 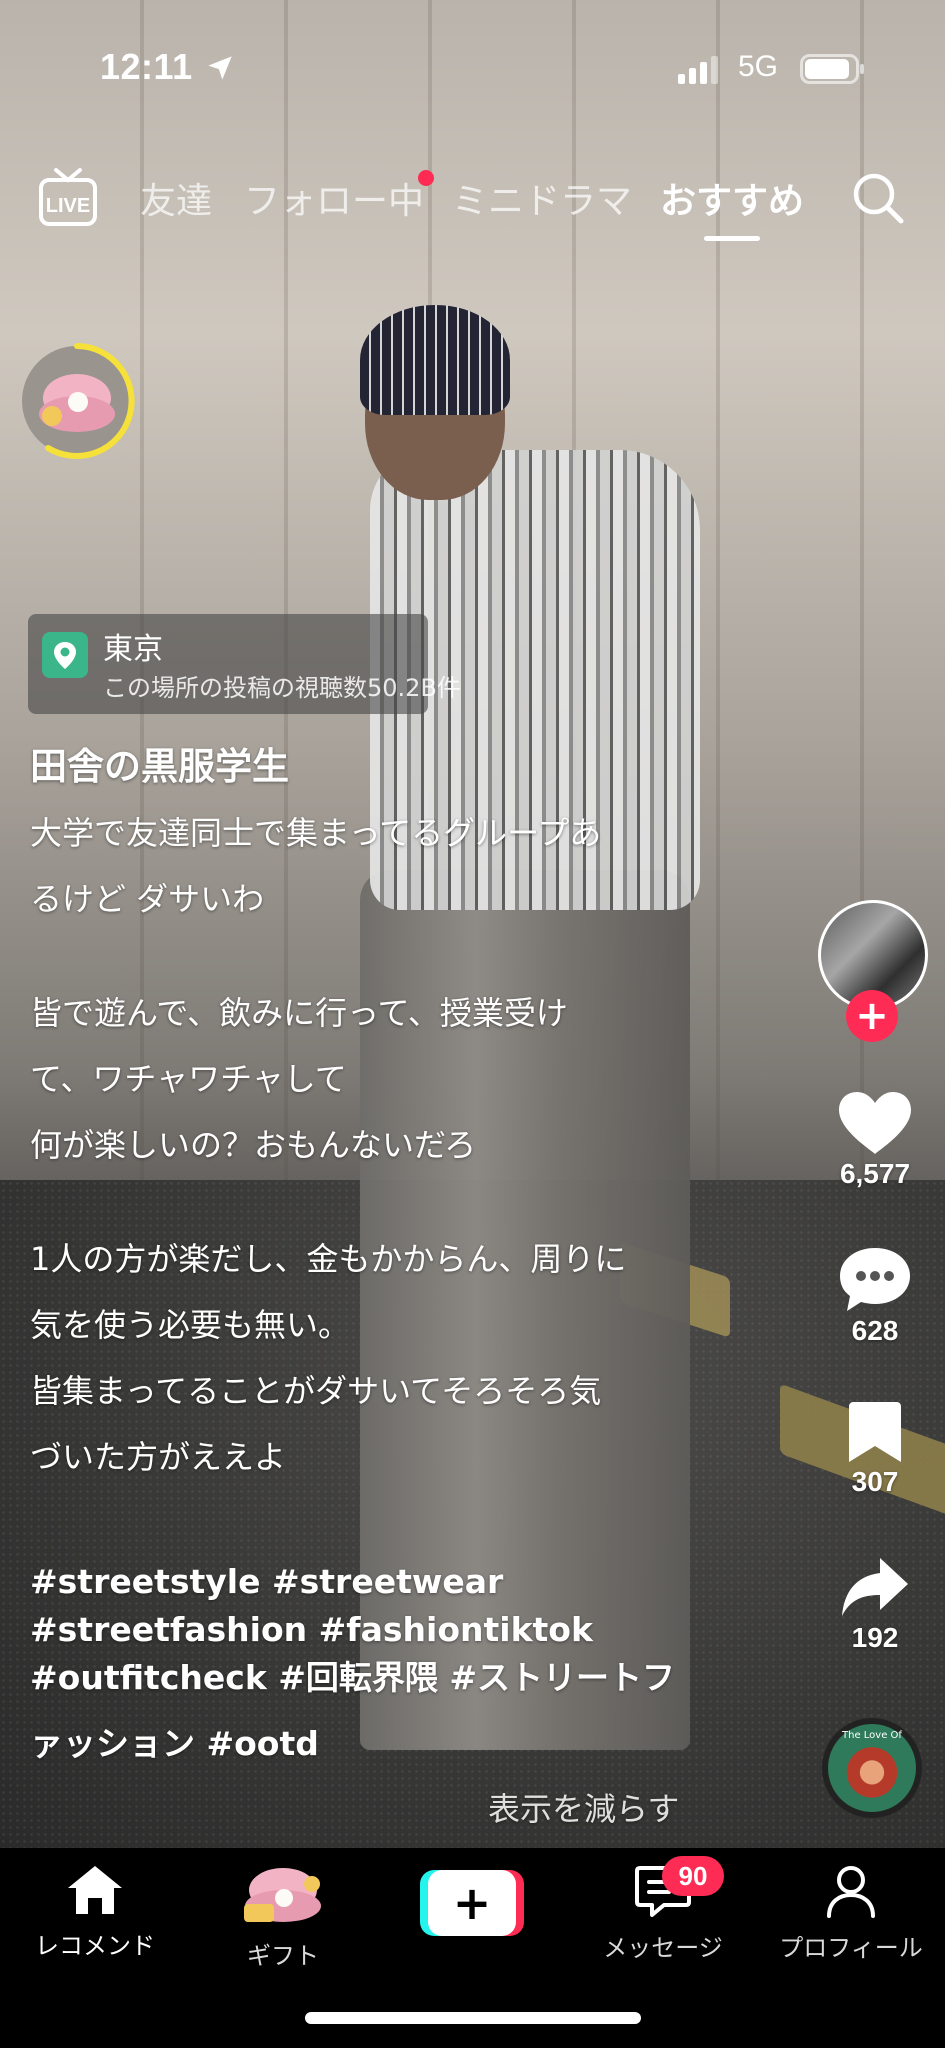 I want to click on description-line: 気を使う必要も無い。, so click(x=190, y=1325).